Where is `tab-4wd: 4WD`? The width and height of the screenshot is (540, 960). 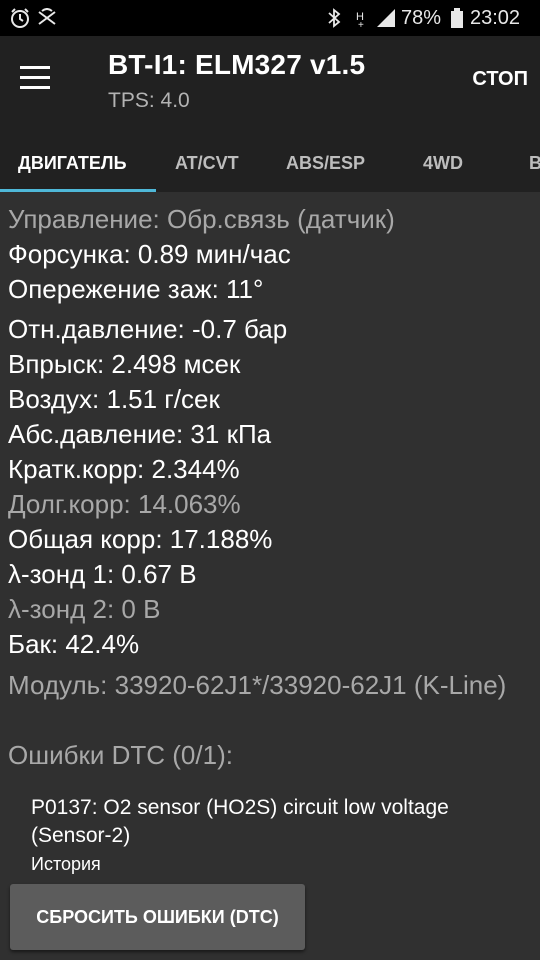
tab-4wd: 4WD is located at coordinates (443, 163).